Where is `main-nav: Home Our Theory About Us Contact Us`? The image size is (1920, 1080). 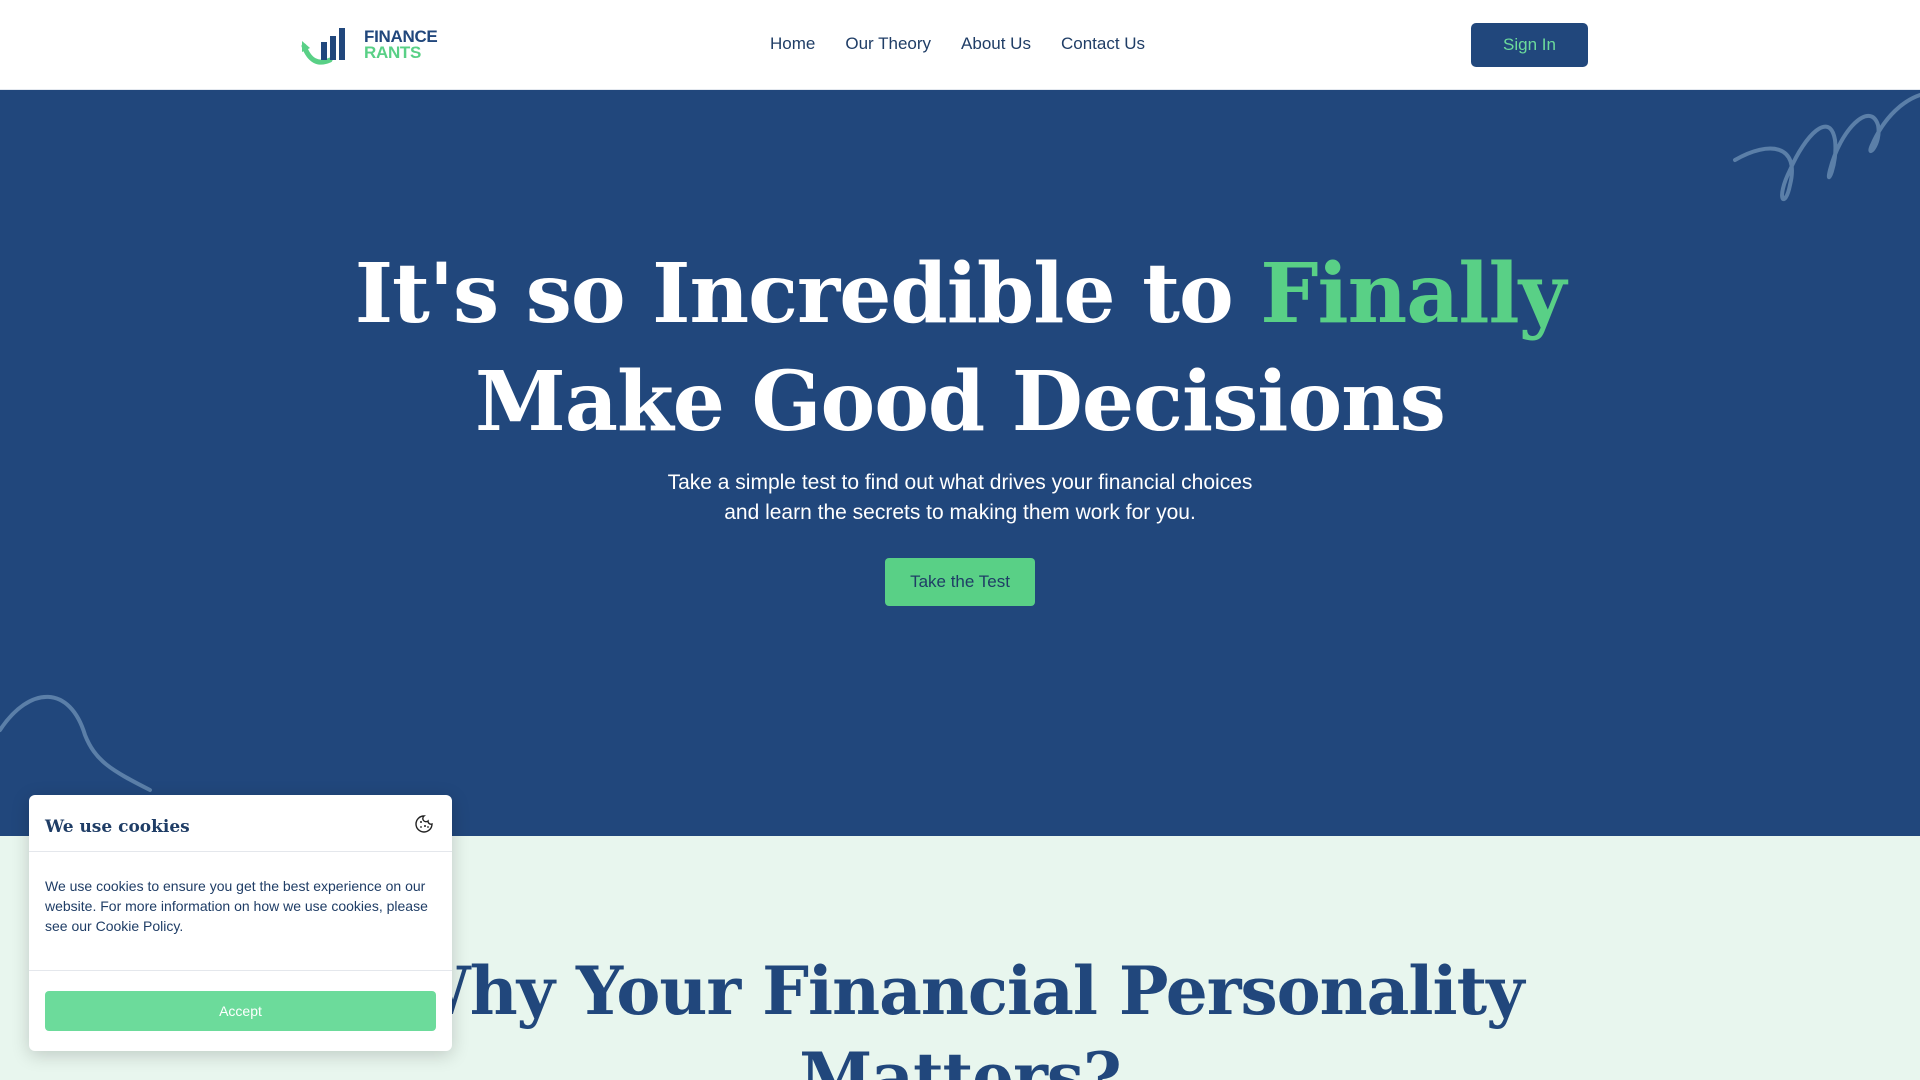
main-nav: Home Our Theory About Us Contact Us is located at coordinates (957, 44).